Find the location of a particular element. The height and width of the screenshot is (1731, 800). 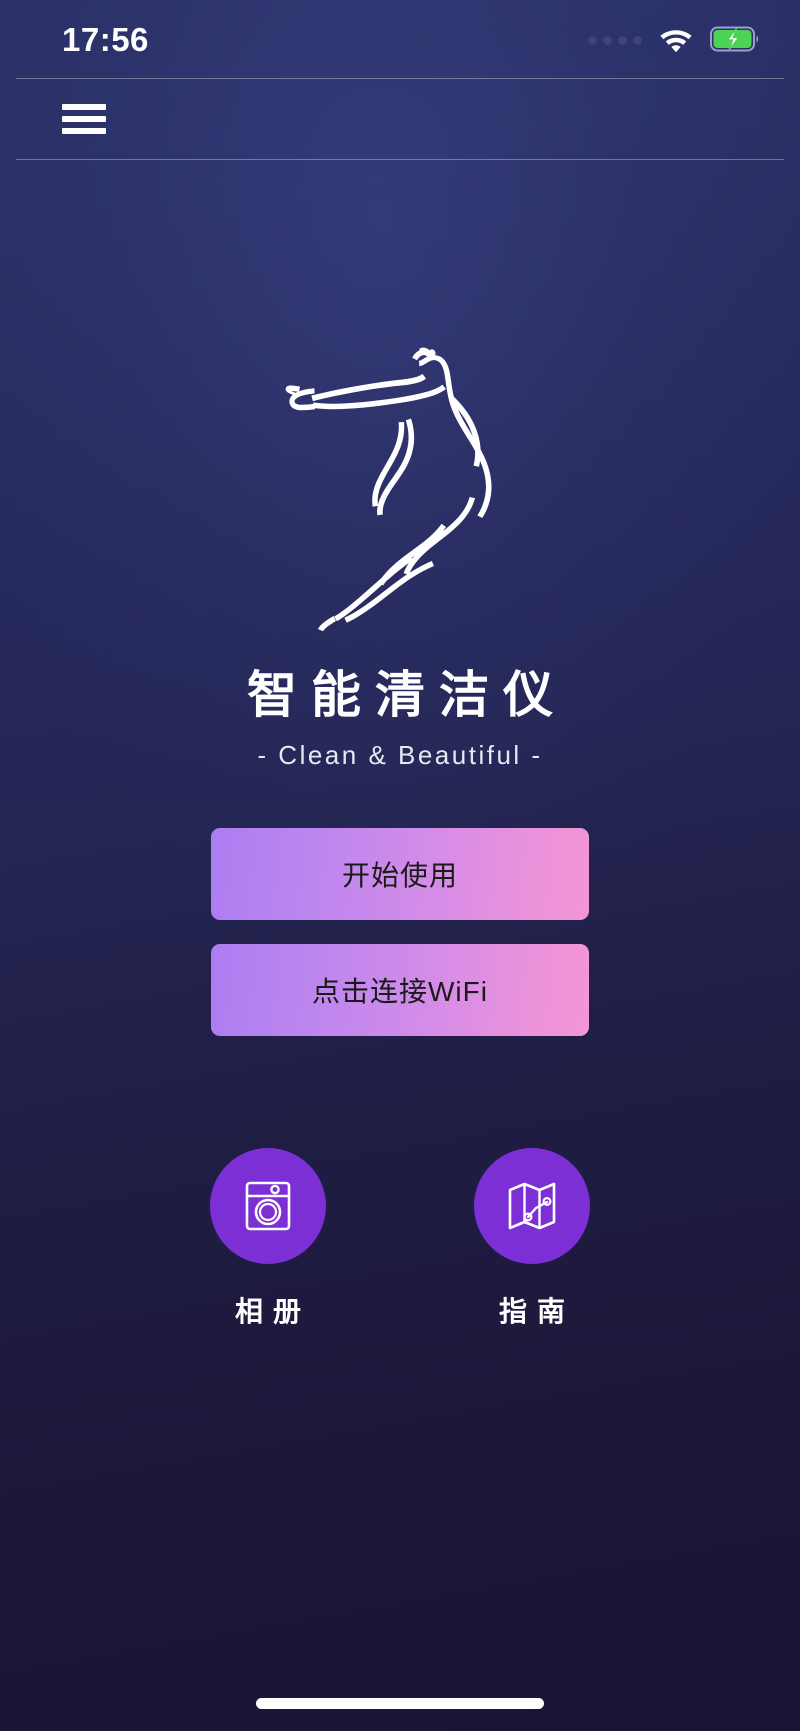

nav-bar is located at coordinates (400, 119).